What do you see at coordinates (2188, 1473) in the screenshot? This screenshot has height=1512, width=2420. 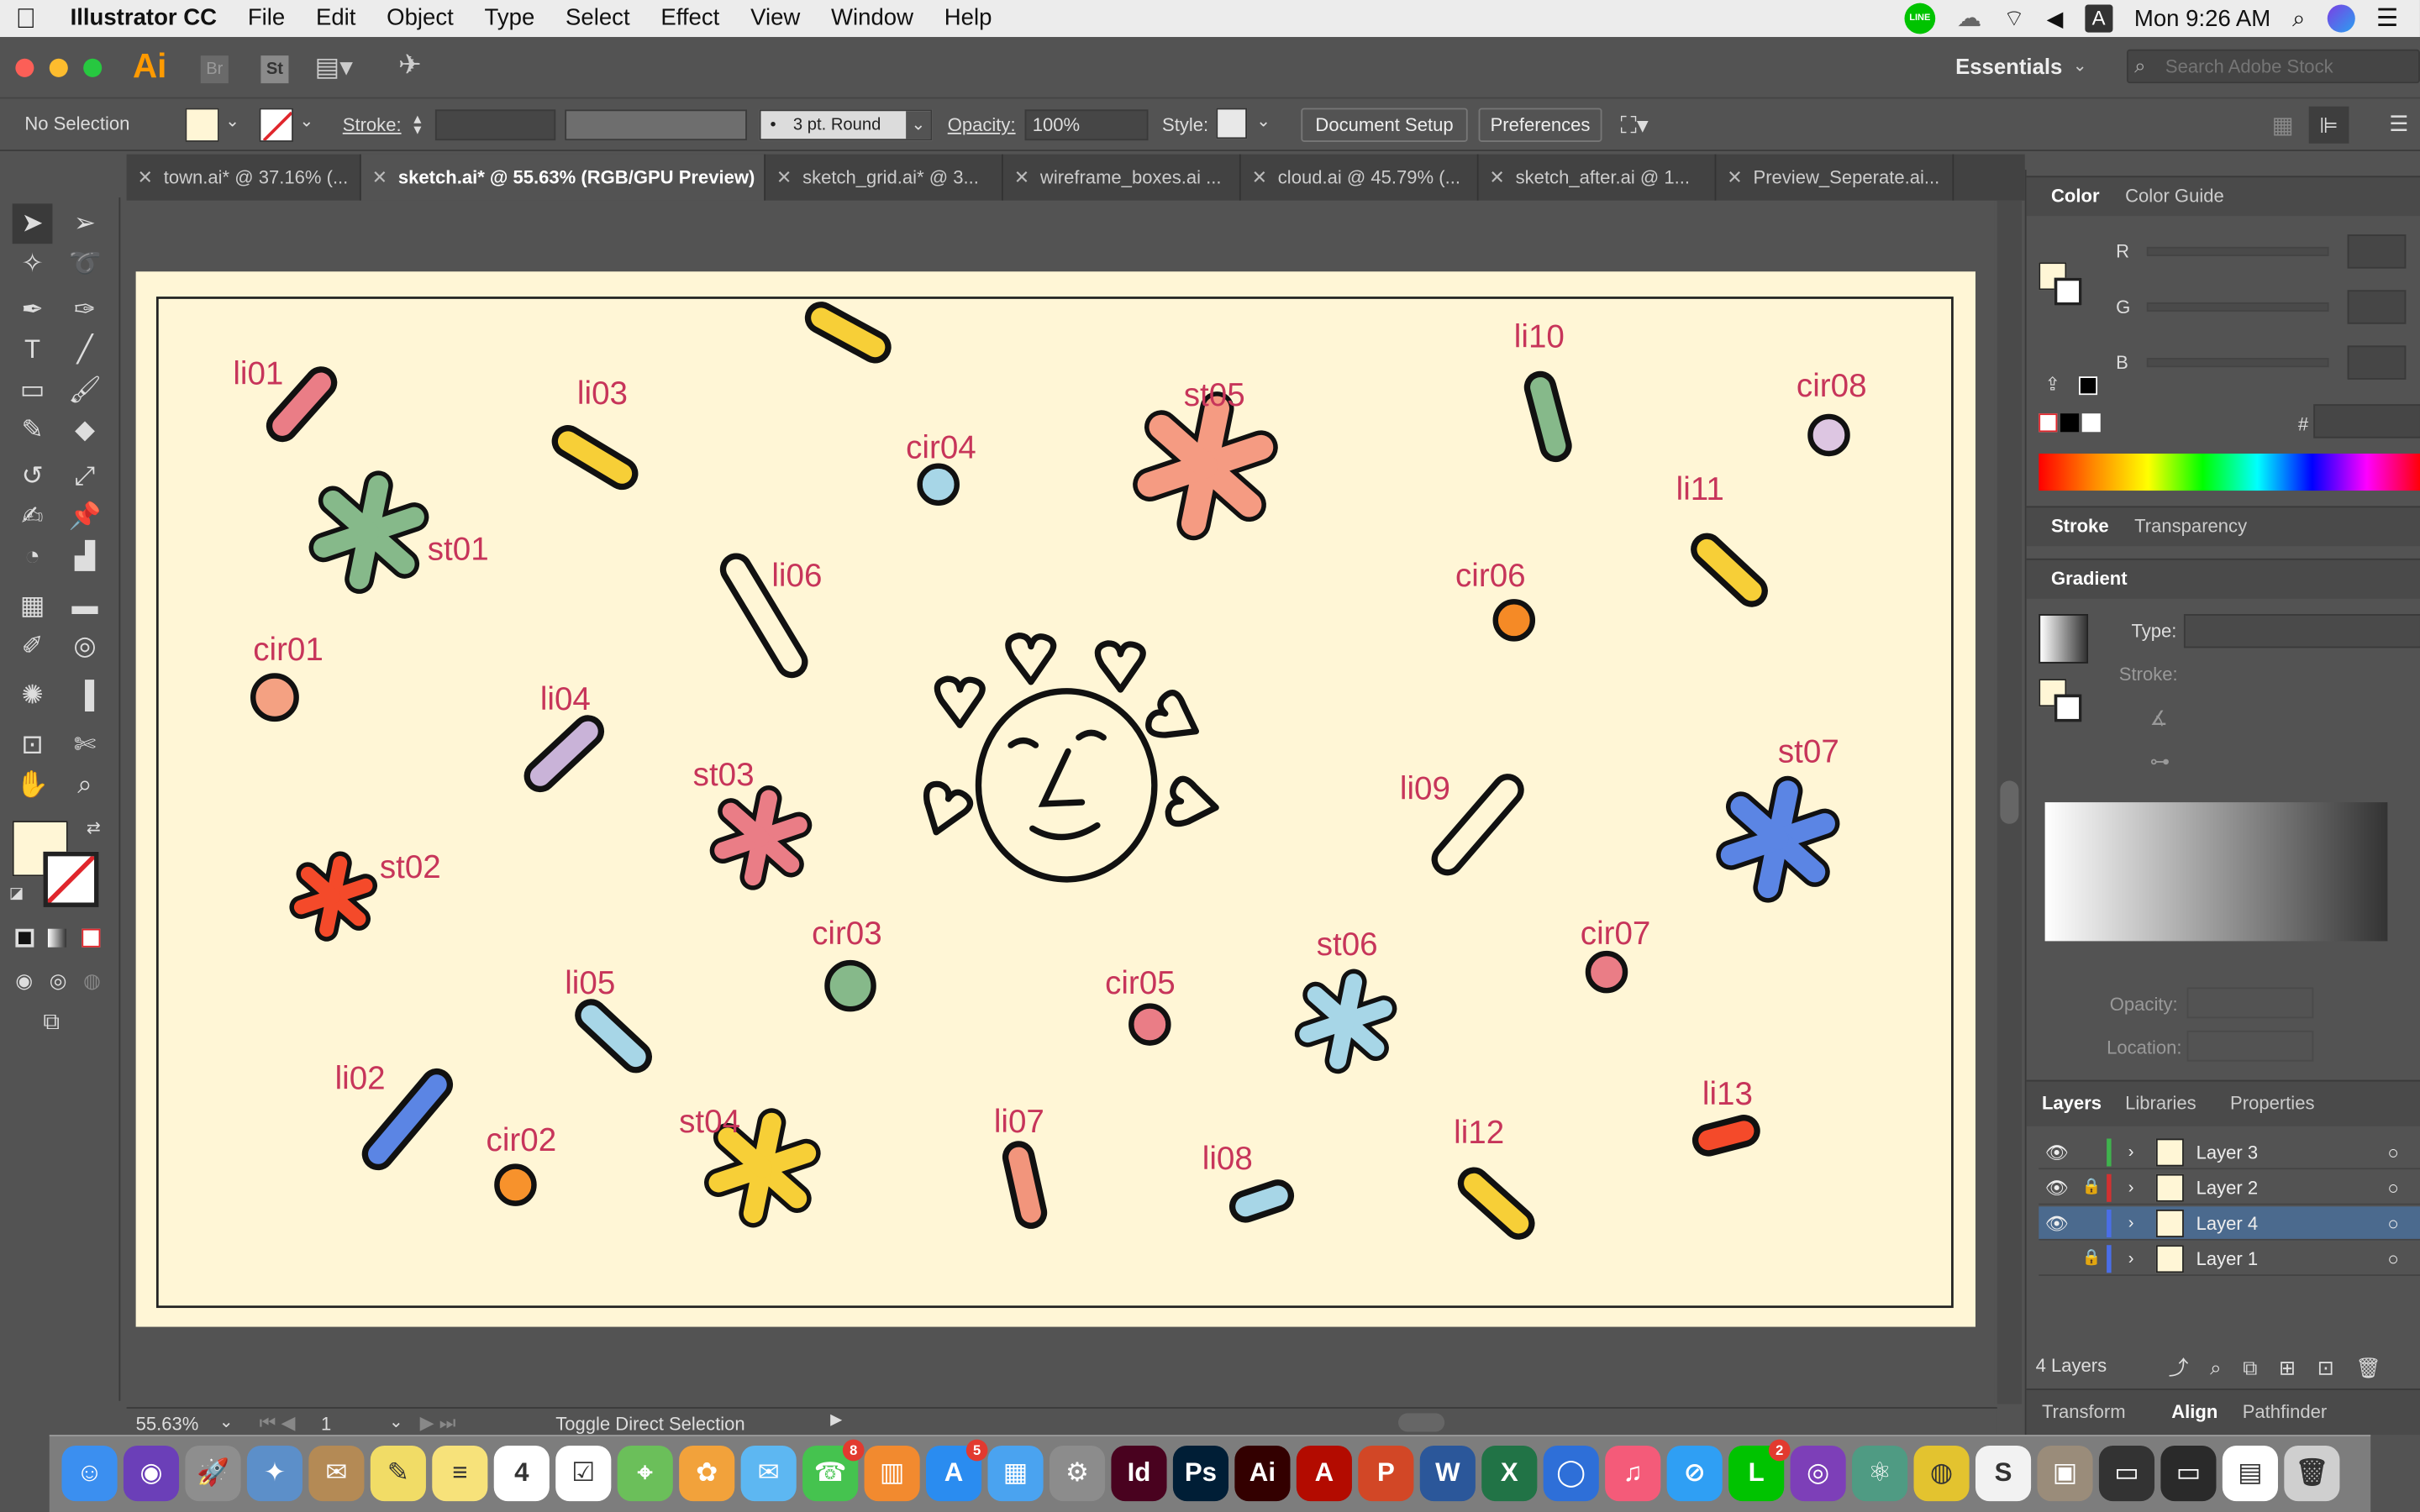 I see `dock-app-screen: ▭` at bounding box center [2188, 1473].